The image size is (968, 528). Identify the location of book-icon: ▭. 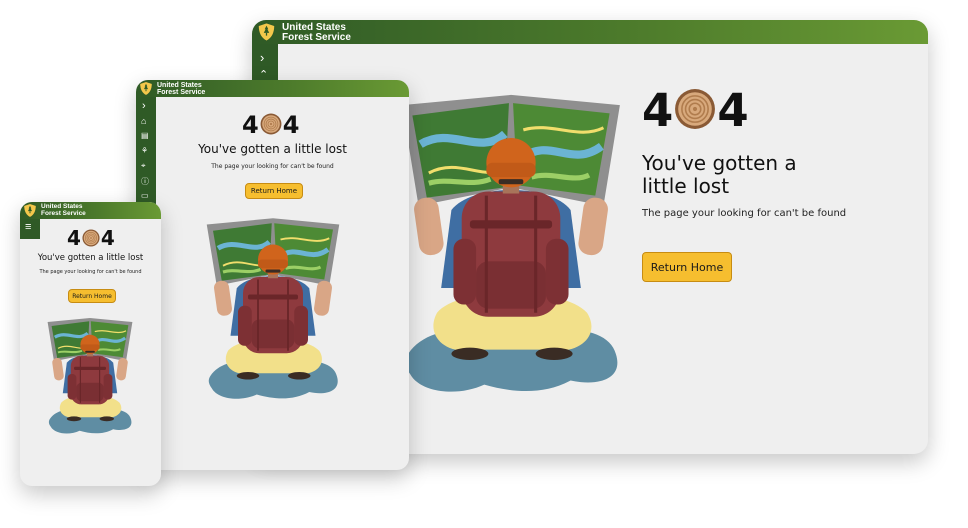
(145, 195).